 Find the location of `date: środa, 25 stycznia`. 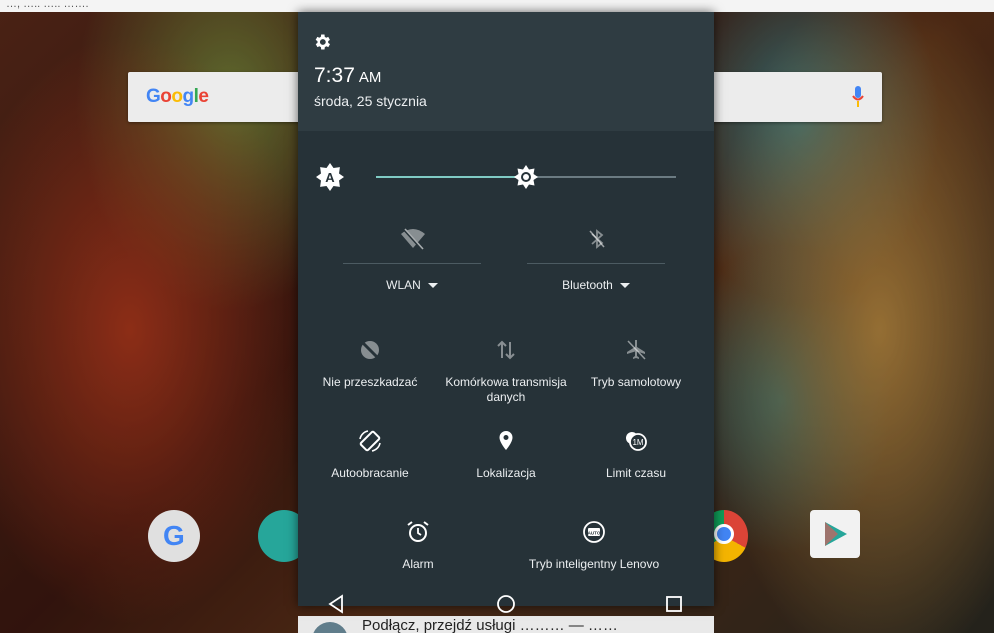

date: środa, 25 stycznia is located at coordinates (370, 101).